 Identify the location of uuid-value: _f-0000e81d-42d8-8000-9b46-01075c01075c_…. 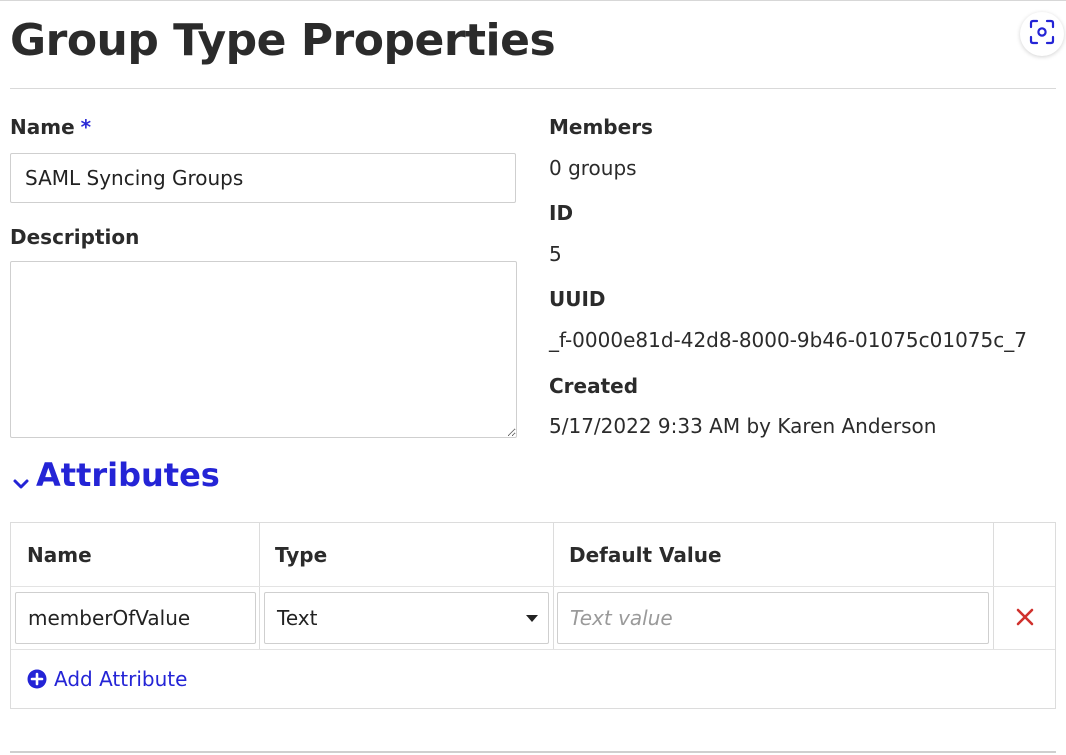
(788, 340).